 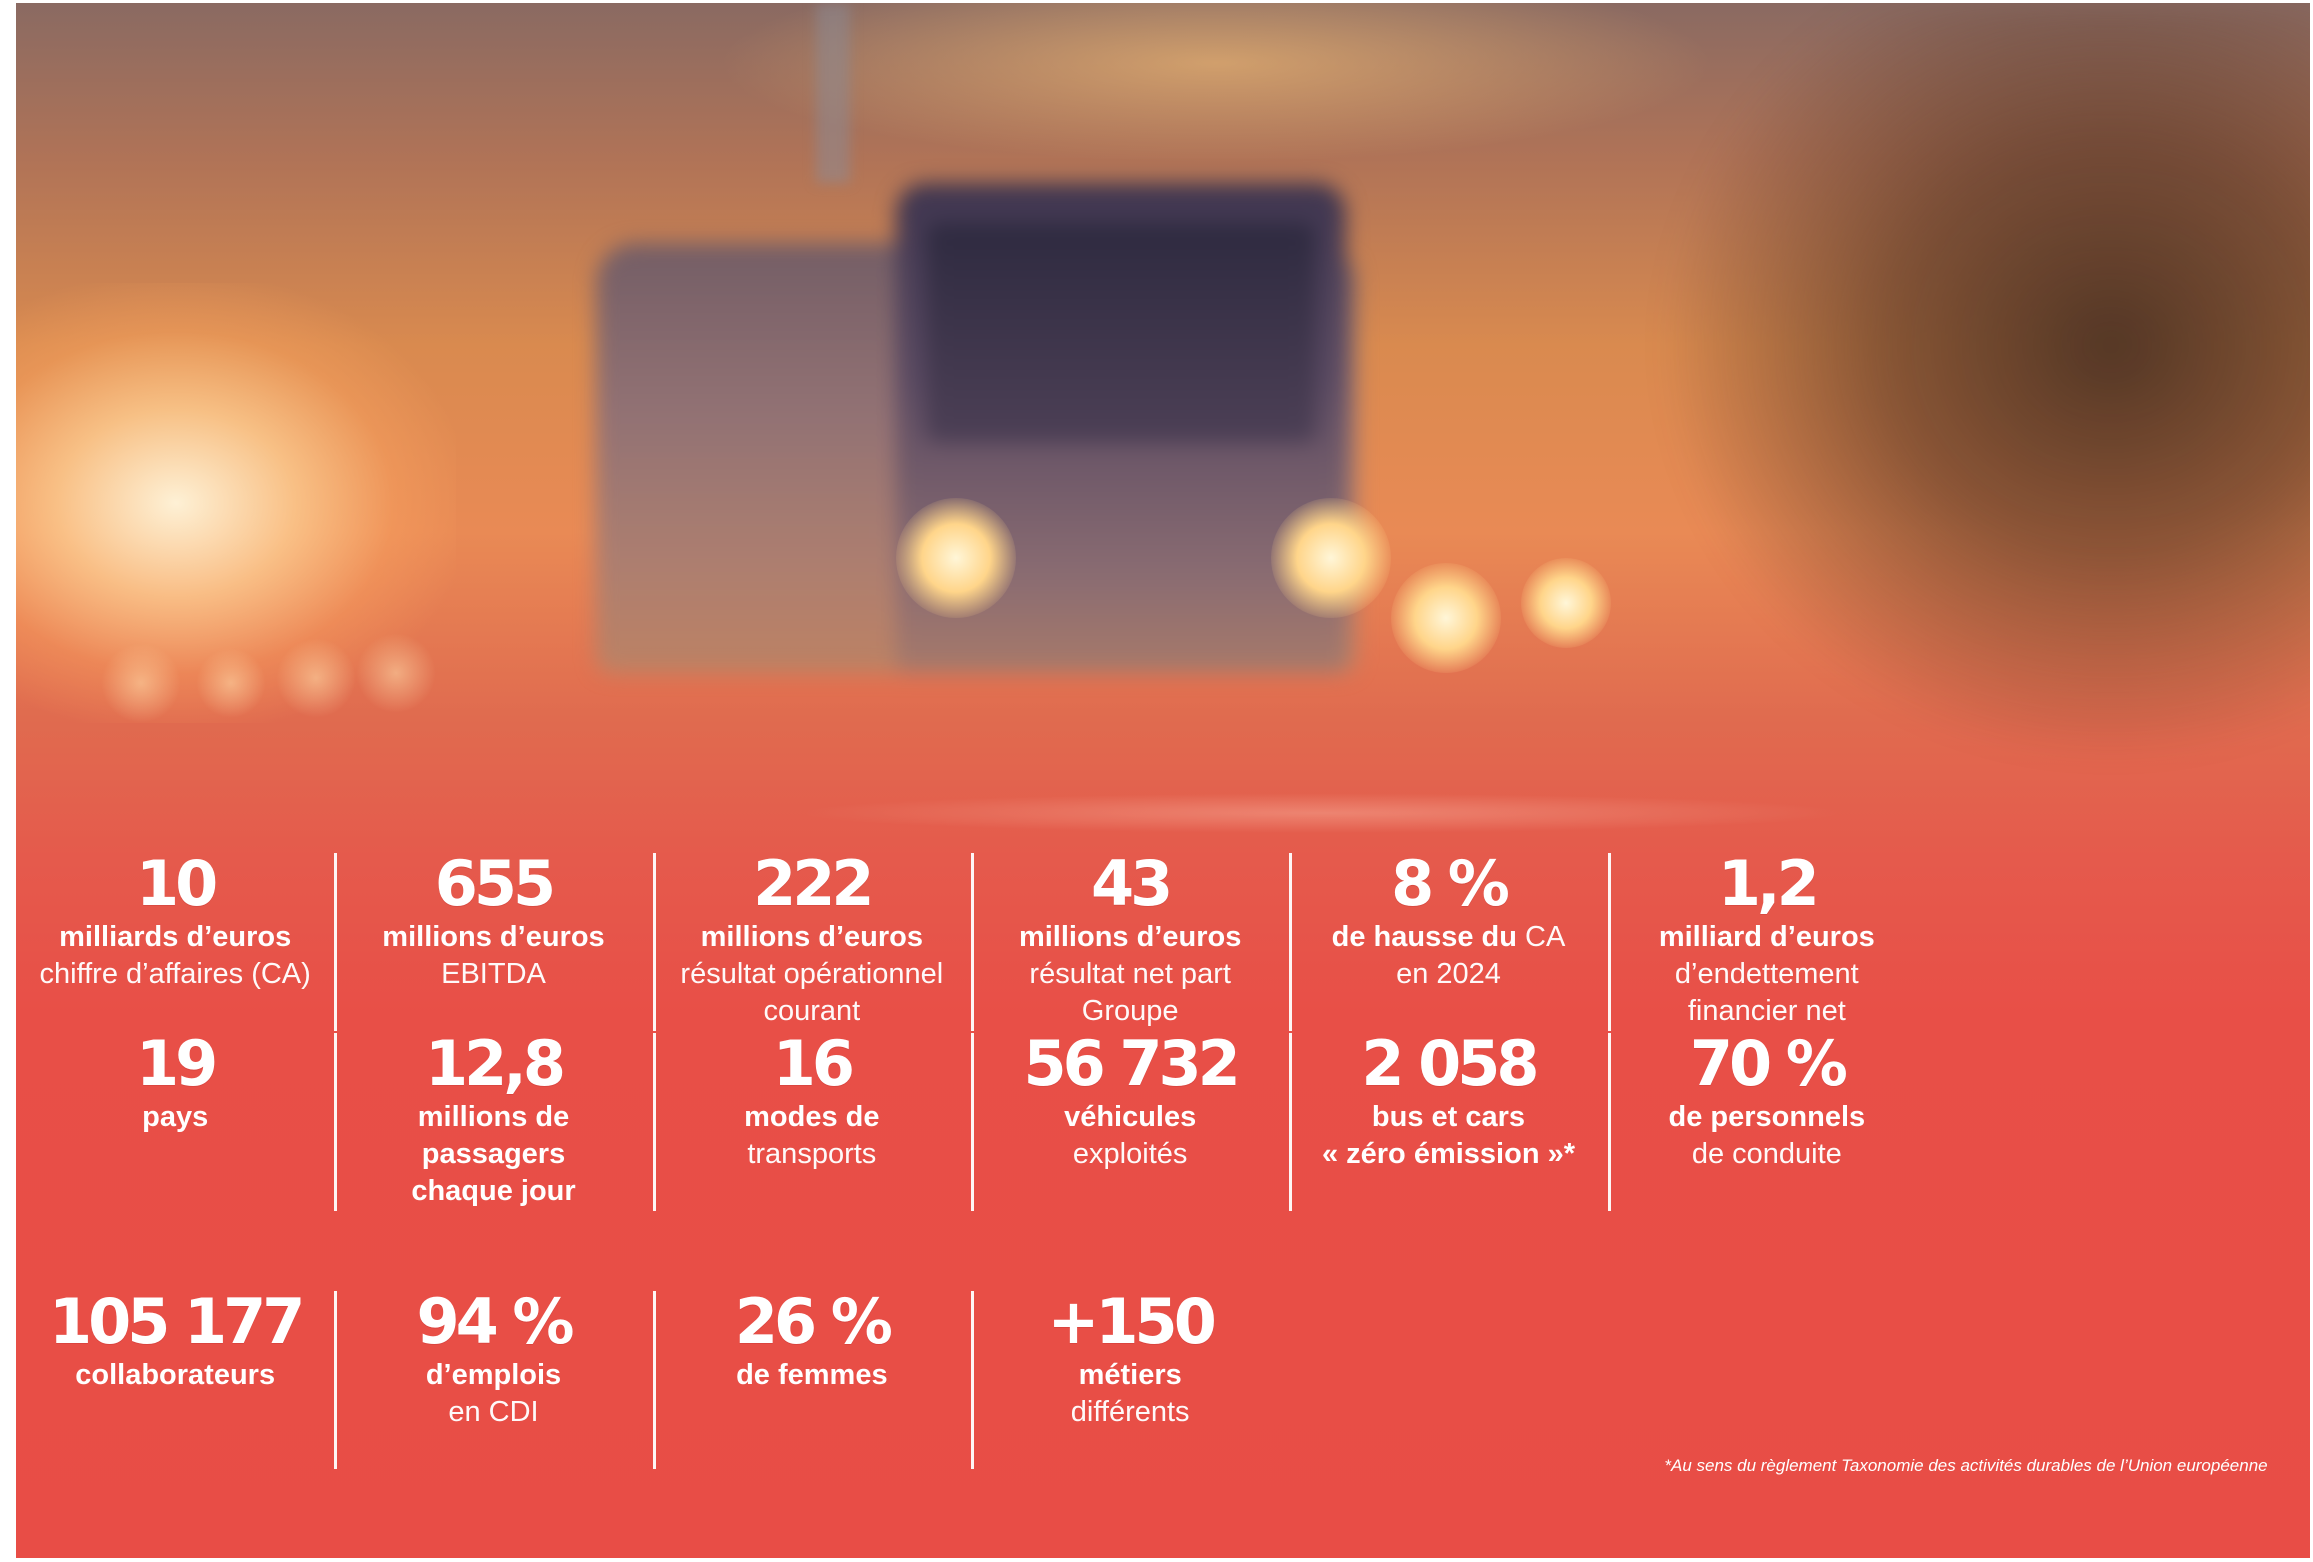 I want to click on stat-countries: 19 pays, so click(x=175, y=1154).